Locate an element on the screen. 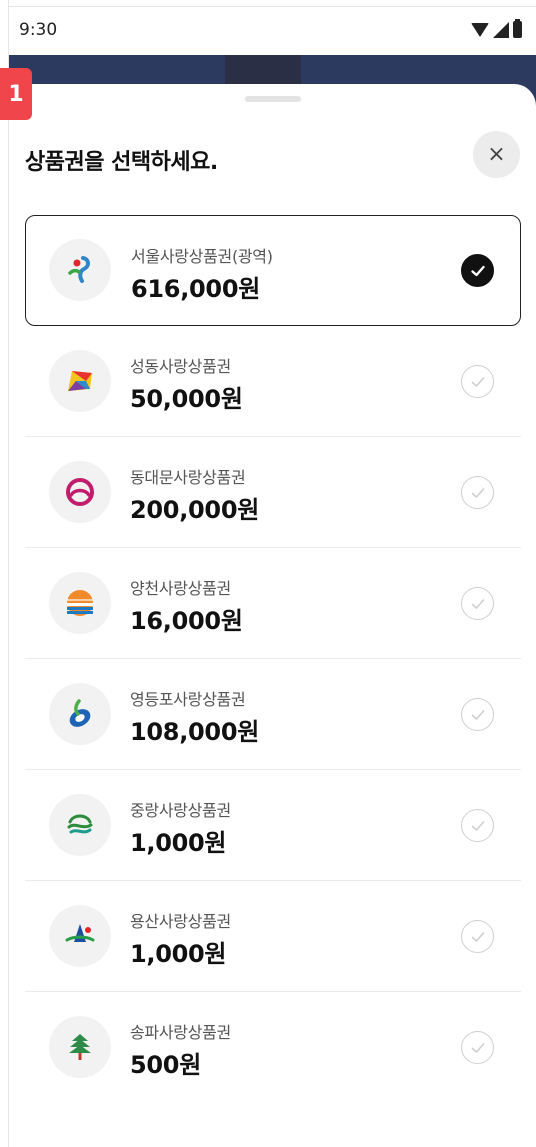 Image resolution: width=536 pixels, height=1147 pixels. voucher-name: 용산사랑상품권 is located at coordinates (180, 921).